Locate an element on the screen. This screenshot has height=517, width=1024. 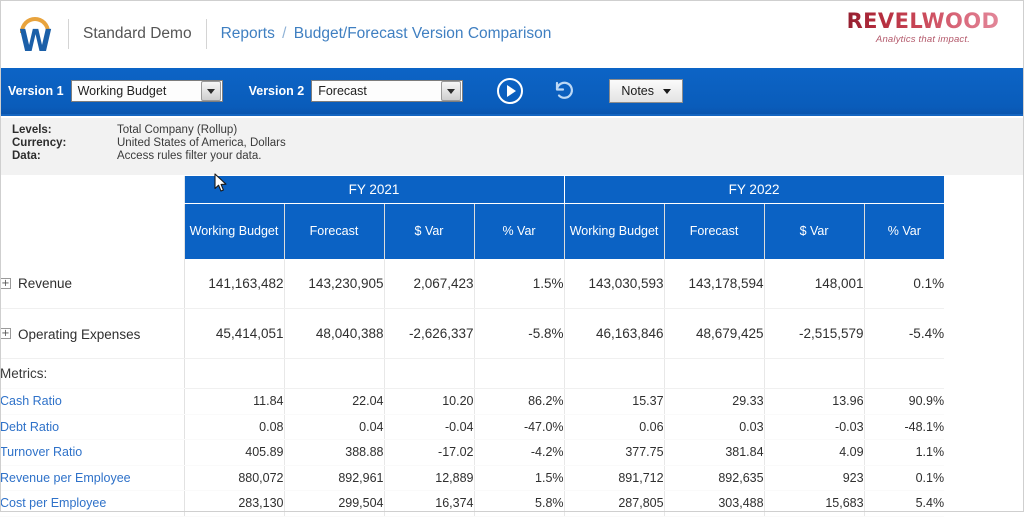
cell: 48,040,388 is located at coordinates (333, 333).